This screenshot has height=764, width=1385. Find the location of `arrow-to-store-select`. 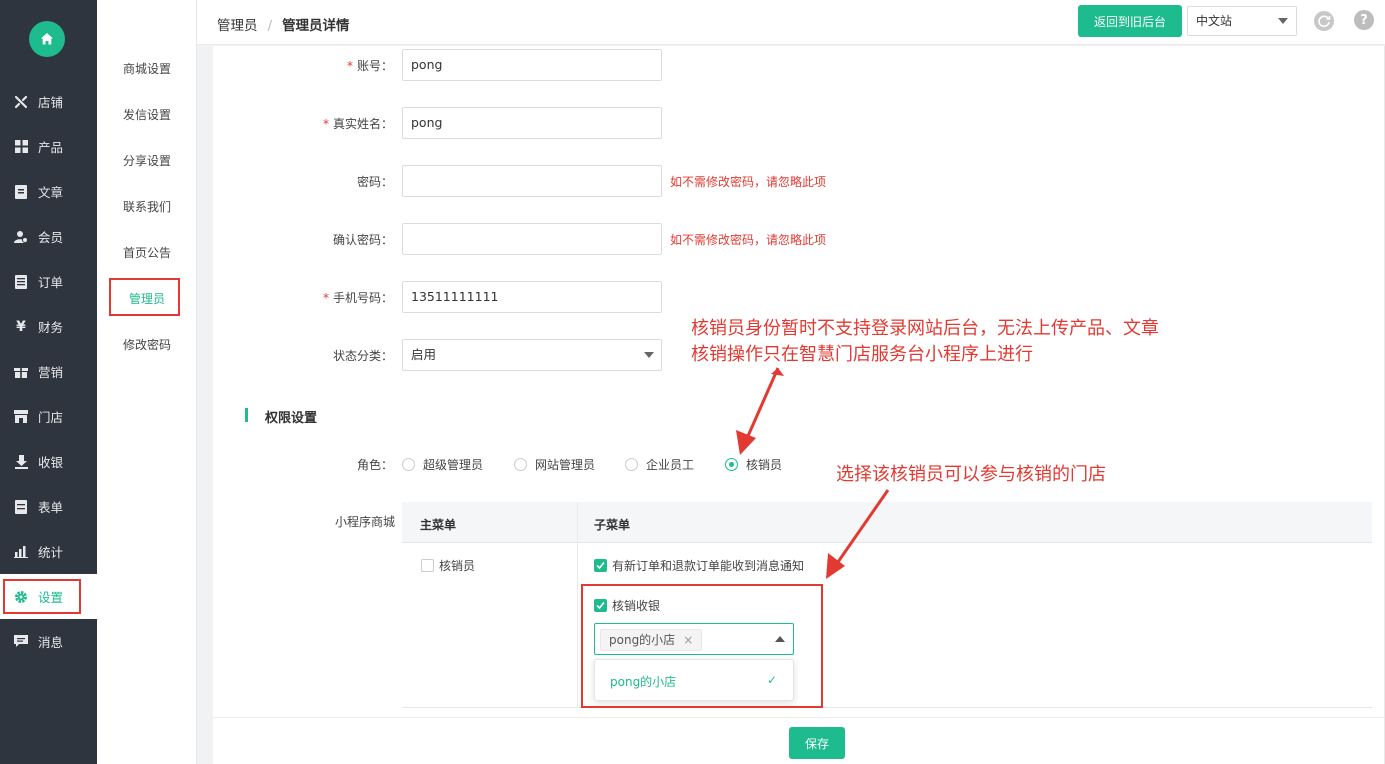

arrow-to-store-select is located at coordinates (858, 534).